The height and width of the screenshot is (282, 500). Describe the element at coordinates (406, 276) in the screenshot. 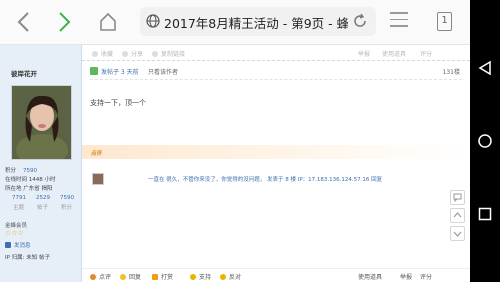

I see `report-button-bottom: 举报` at that location.